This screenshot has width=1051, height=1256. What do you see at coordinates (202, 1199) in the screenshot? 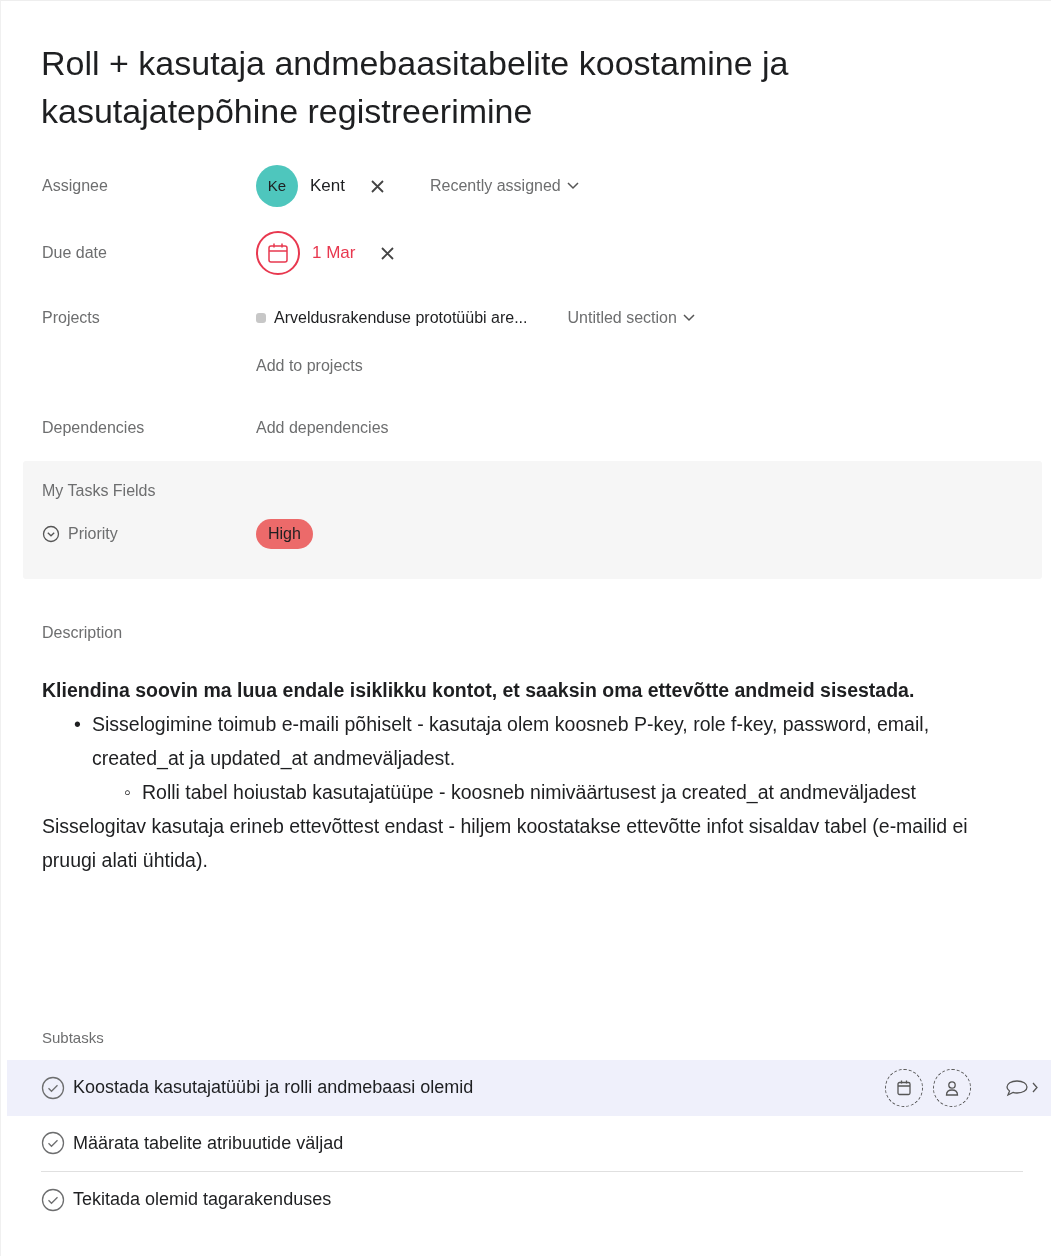
I see `subtask-name: Tekitada olemid tagarakenduses` at bounding box center [202, 1199].